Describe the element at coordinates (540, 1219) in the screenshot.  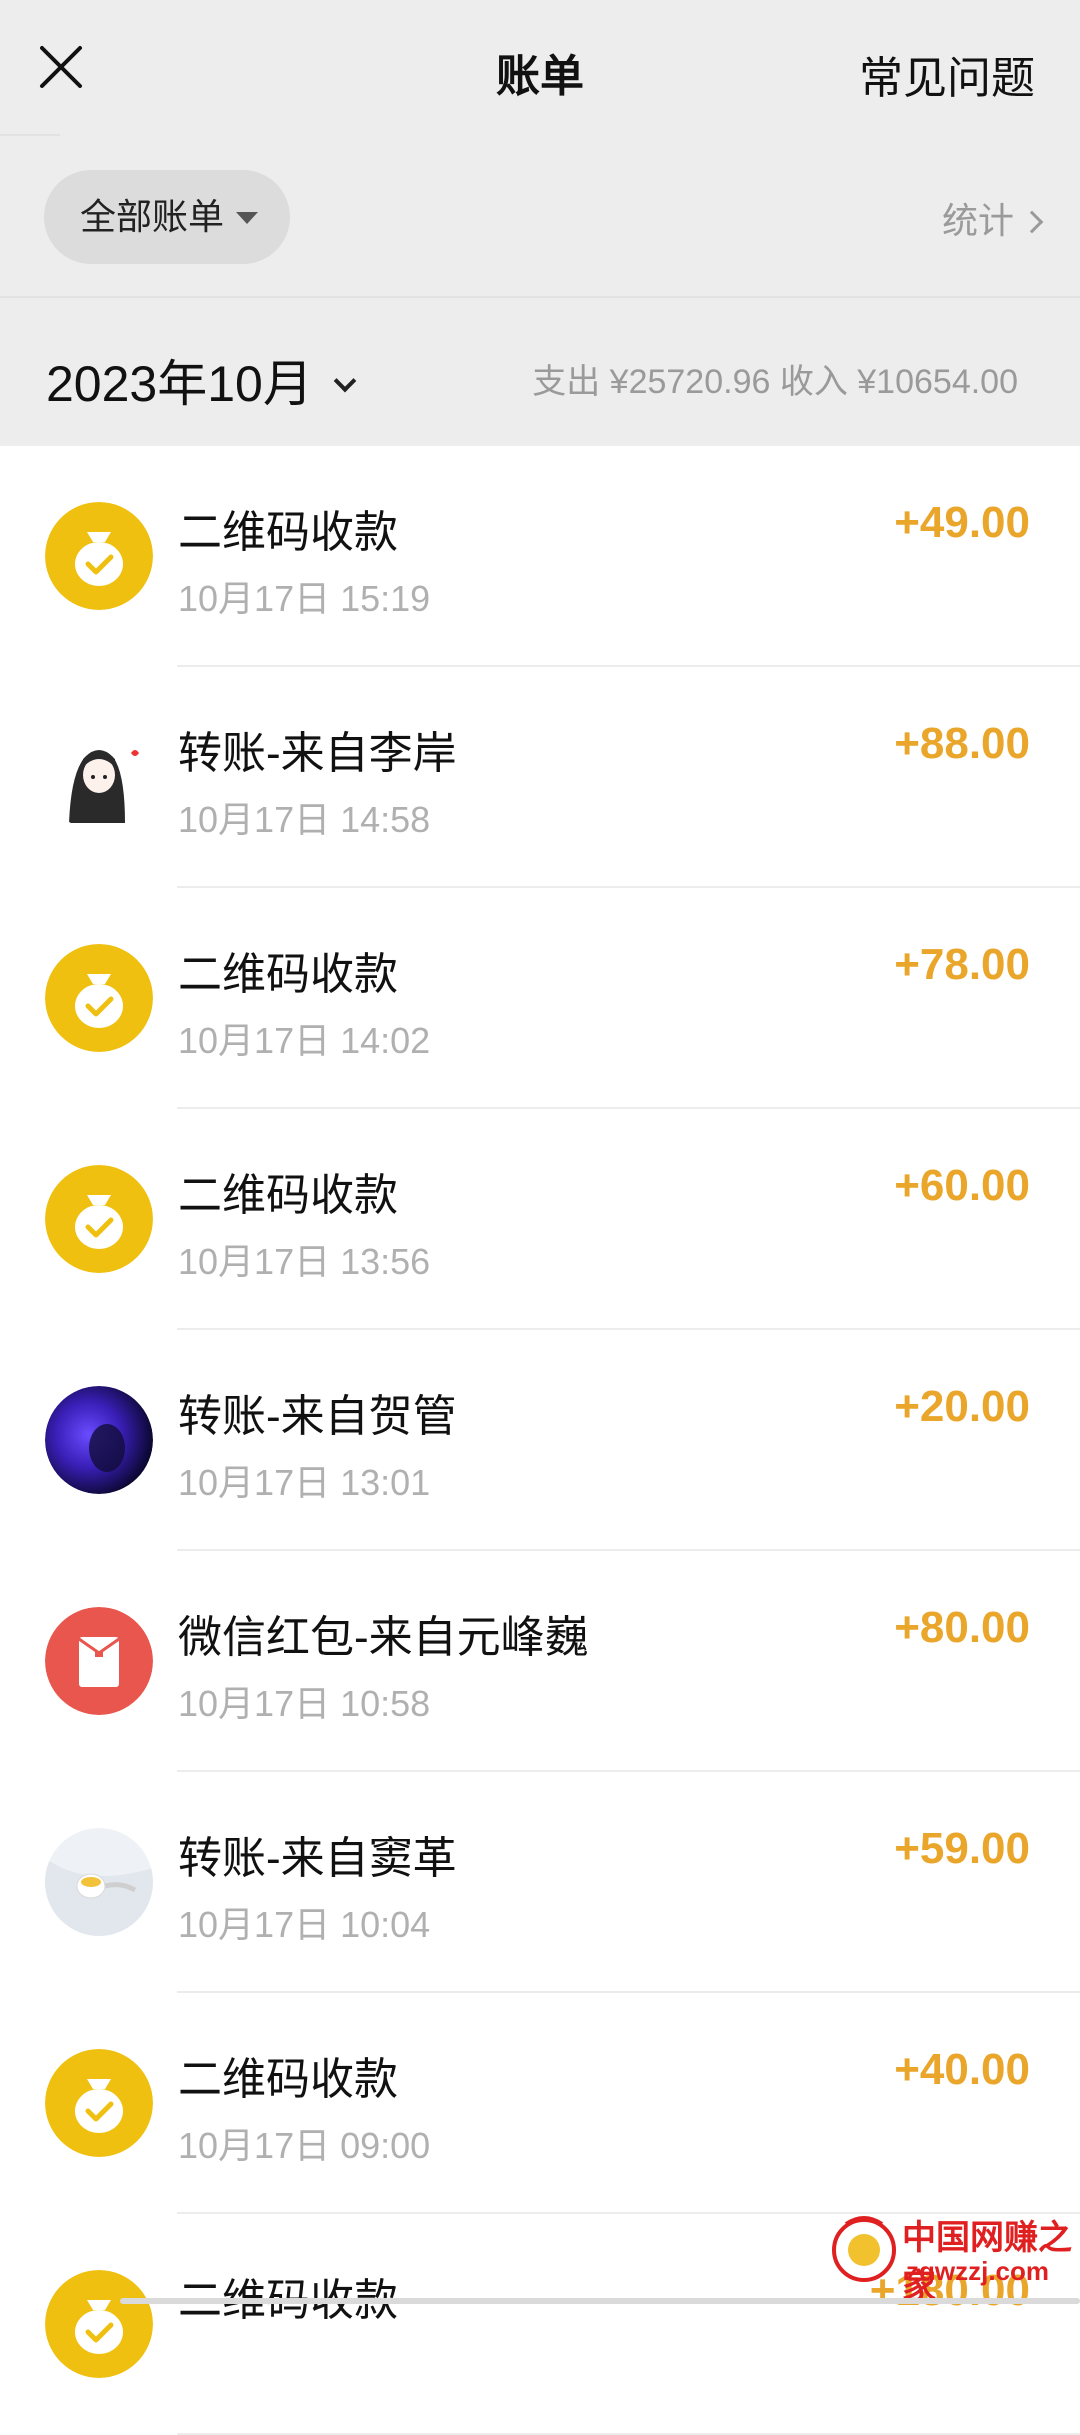
I see `transaction-row: 二维码收款 10月17日 13:56 +60.00` at that location.